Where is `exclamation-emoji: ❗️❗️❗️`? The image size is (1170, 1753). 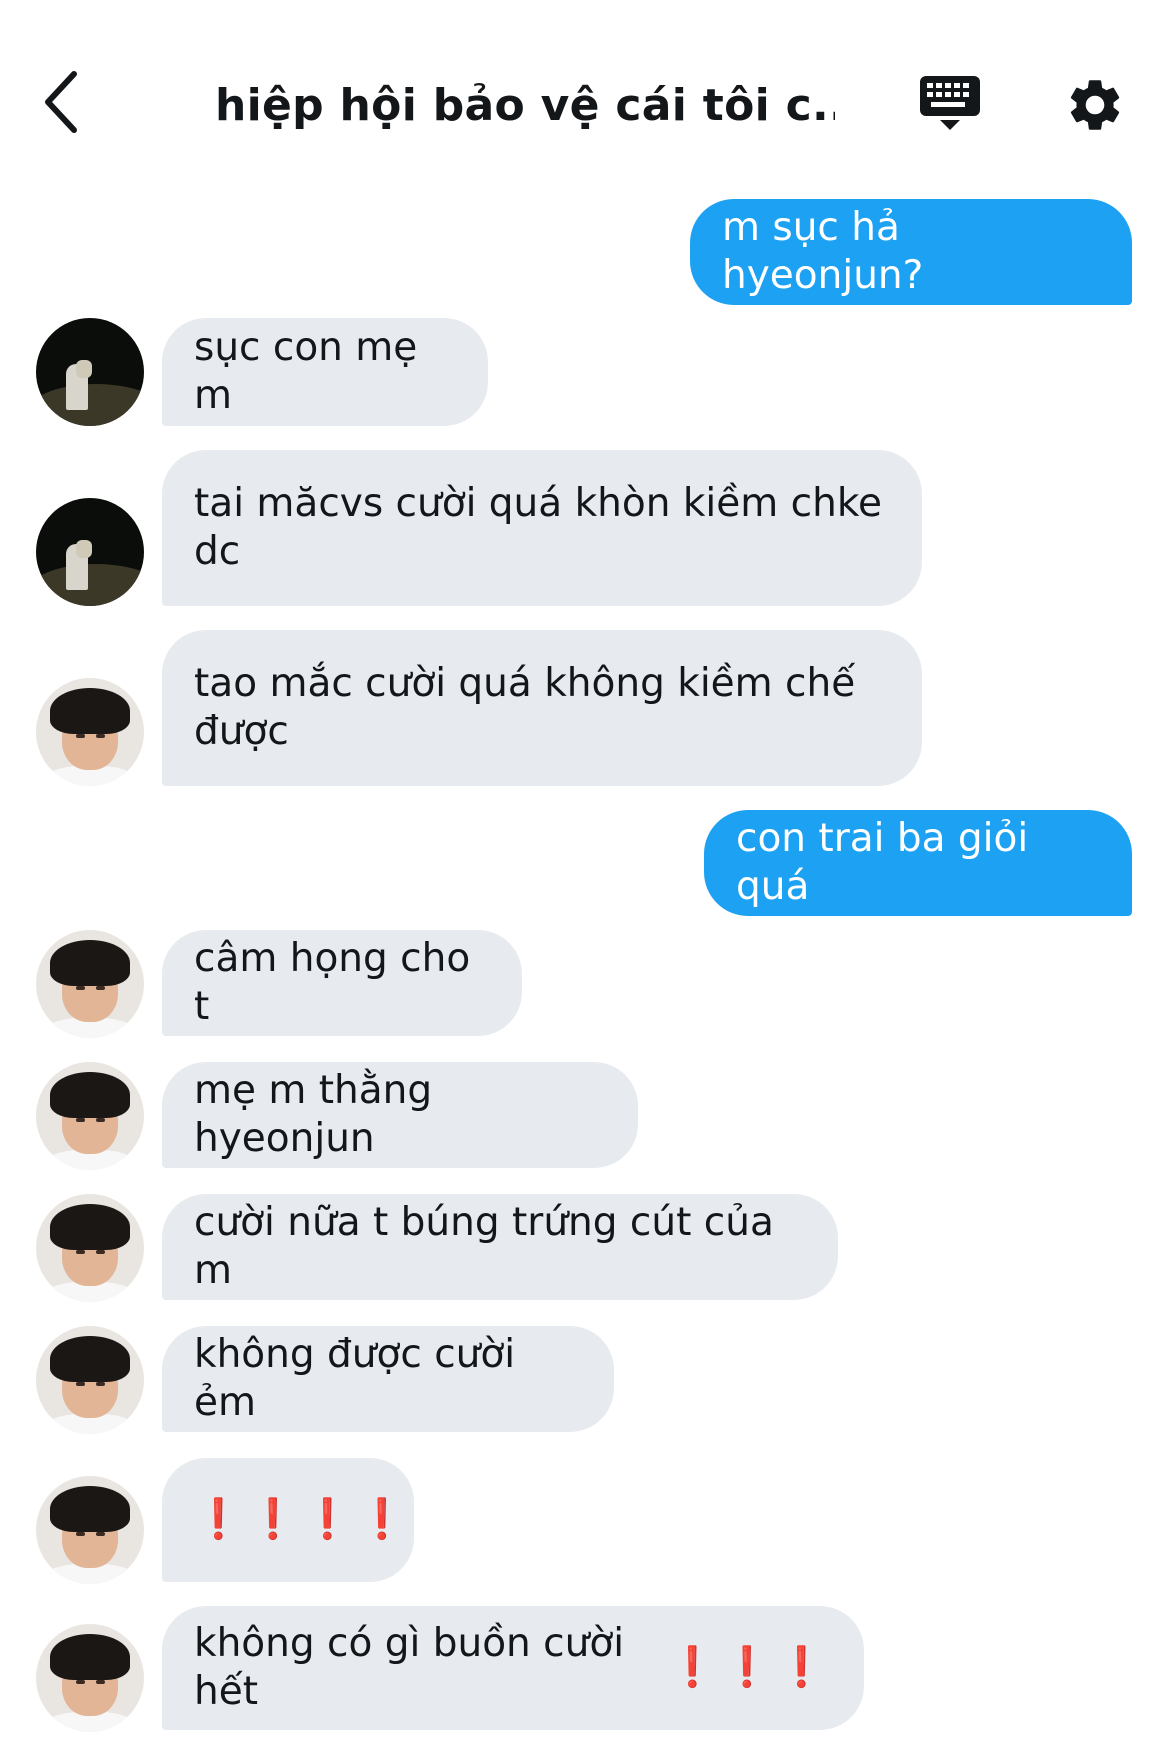 exclamation-emoji: ❗️❗️❗️ is located at coordinates (750, 1667).